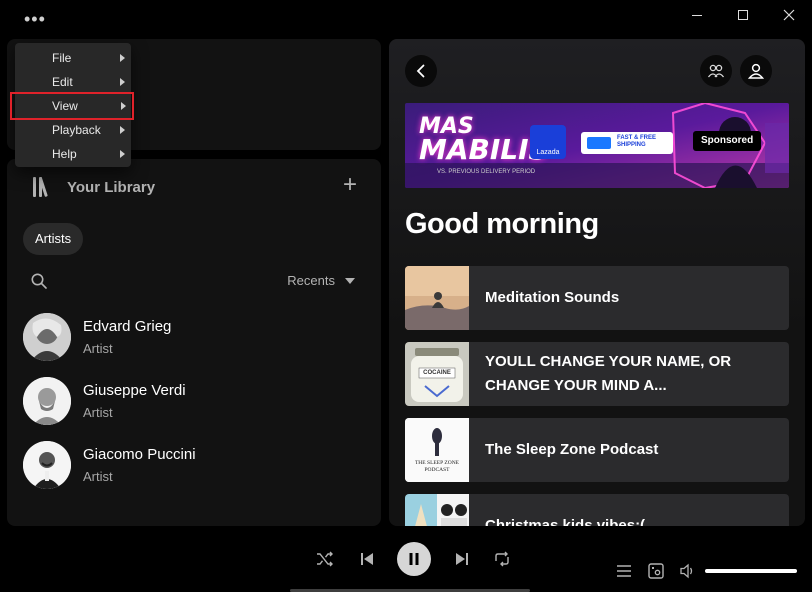 This screenshot has width=812, height=592. I want to click on repeat-icon, so click(502, 559).